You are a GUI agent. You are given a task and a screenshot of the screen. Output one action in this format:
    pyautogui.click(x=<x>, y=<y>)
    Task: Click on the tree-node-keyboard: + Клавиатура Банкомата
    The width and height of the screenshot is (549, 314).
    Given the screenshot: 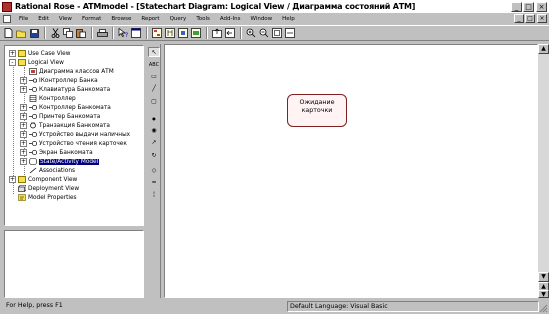 What is the action you would take?
    pyautogui.click(x=65, y=89)
    